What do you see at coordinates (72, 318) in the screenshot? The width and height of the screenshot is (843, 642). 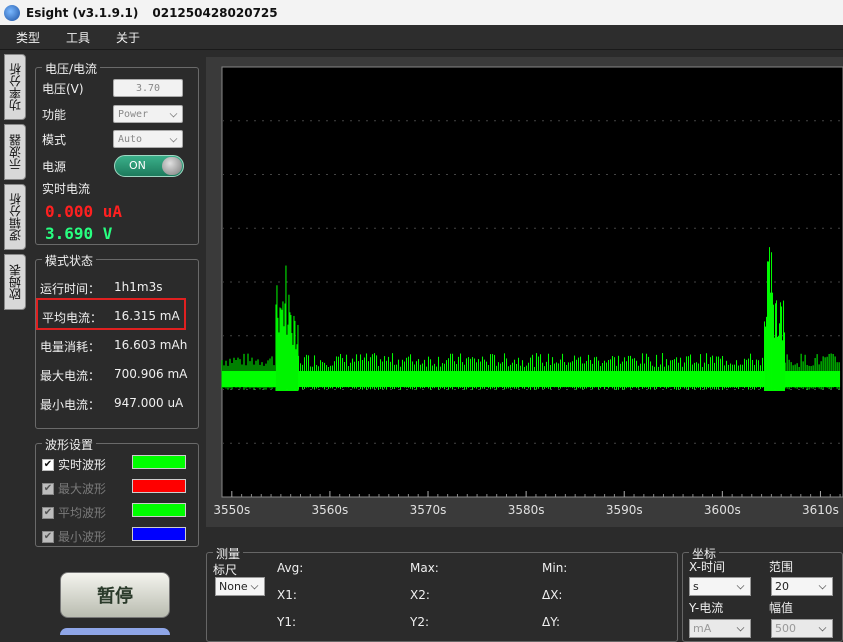 I see `avg-current-label: 平均电流：` at bounding box center [72, 318].